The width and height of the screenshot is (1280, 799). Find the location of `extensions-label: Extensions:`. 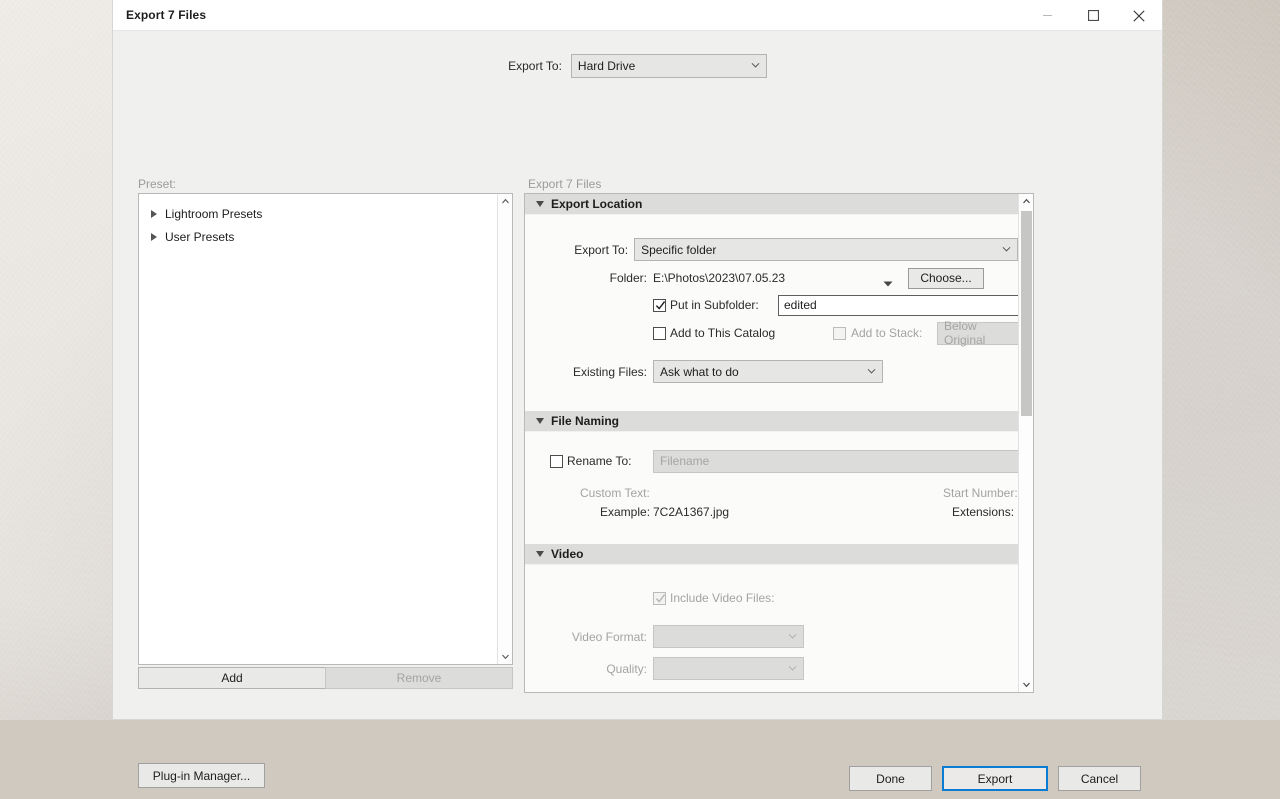

extensions-label: Extensions: is located at coordinates (983, 512).